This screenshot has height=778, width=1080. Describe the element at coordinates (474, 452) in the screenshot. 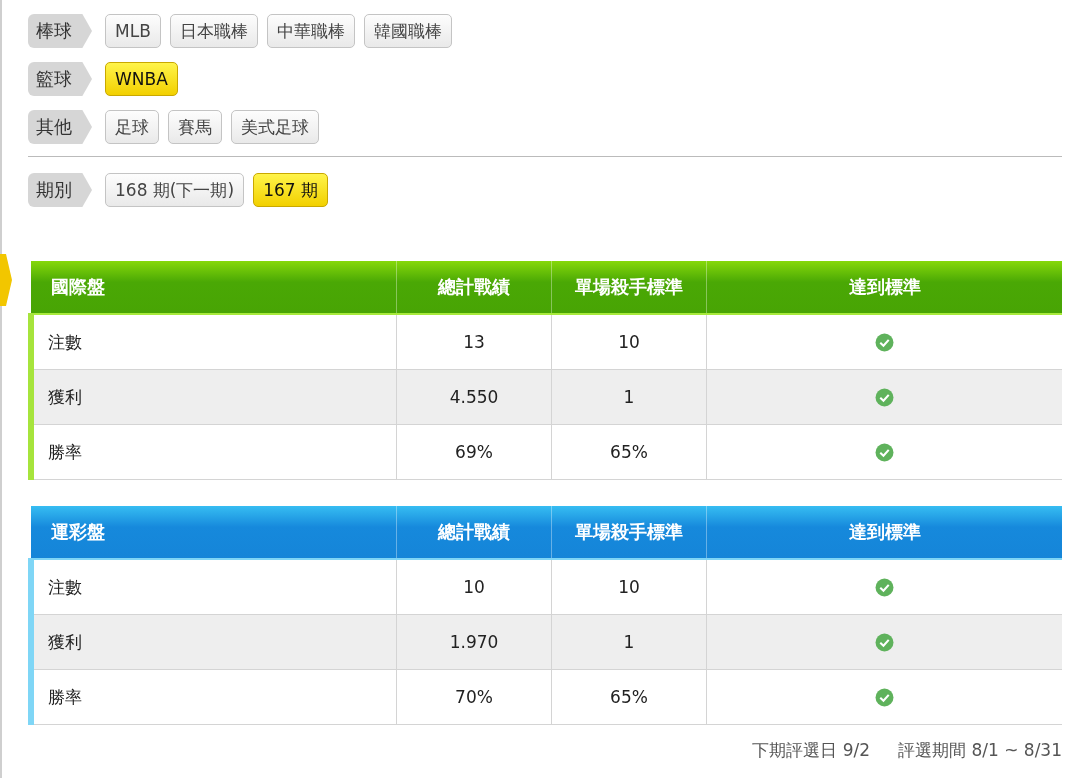

I see `table-cell: 69%` at that location.